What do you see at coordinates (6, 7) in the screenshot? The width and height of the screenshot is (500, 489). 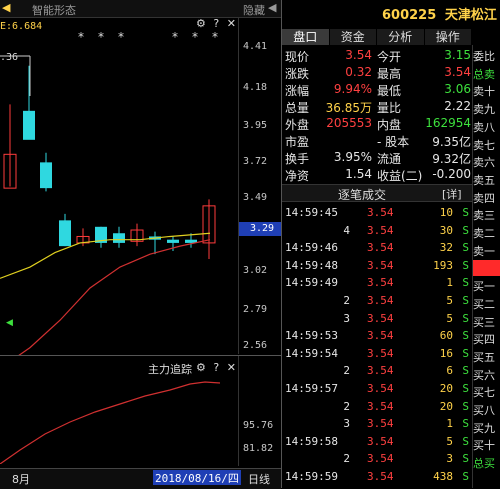 I see `scroll-left-icon: ◀` at bounding box center [6, 7].